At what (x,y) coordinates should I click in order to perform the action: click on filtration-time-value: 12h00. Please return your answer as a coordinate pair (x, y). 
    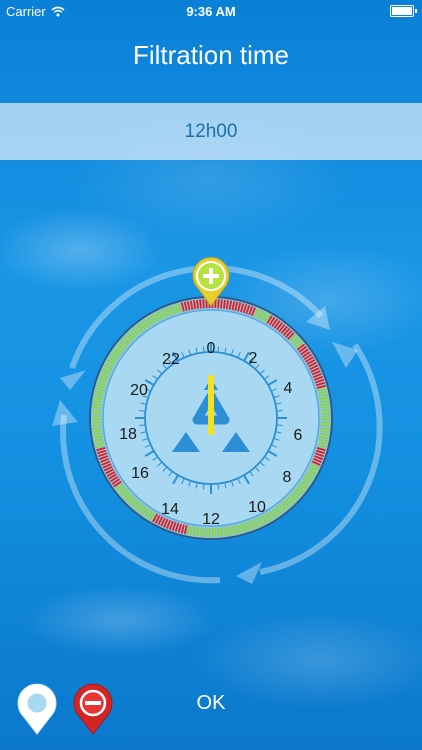
    Looking at the image, I should click on (211, 131).